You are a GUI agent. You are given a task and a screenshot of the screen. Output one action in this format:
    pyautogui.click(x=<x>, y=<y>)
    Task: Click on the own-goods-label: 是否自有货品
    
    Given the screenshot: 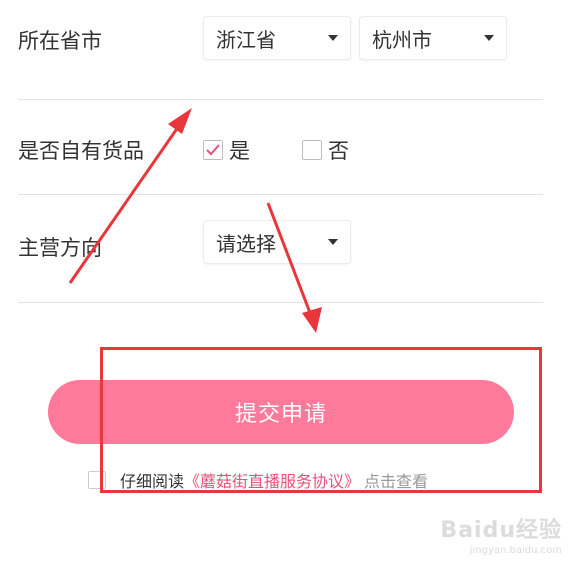 What is the action you would take?
    pyautogui.click(x=81, y=151)
    